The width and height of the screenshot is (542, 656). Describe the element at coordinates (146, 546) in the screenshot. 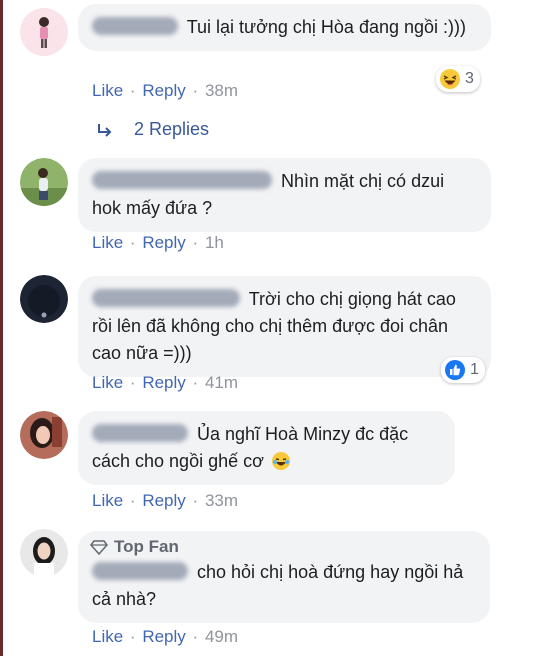

I see `top-fan-label: Top Fan` at that location.